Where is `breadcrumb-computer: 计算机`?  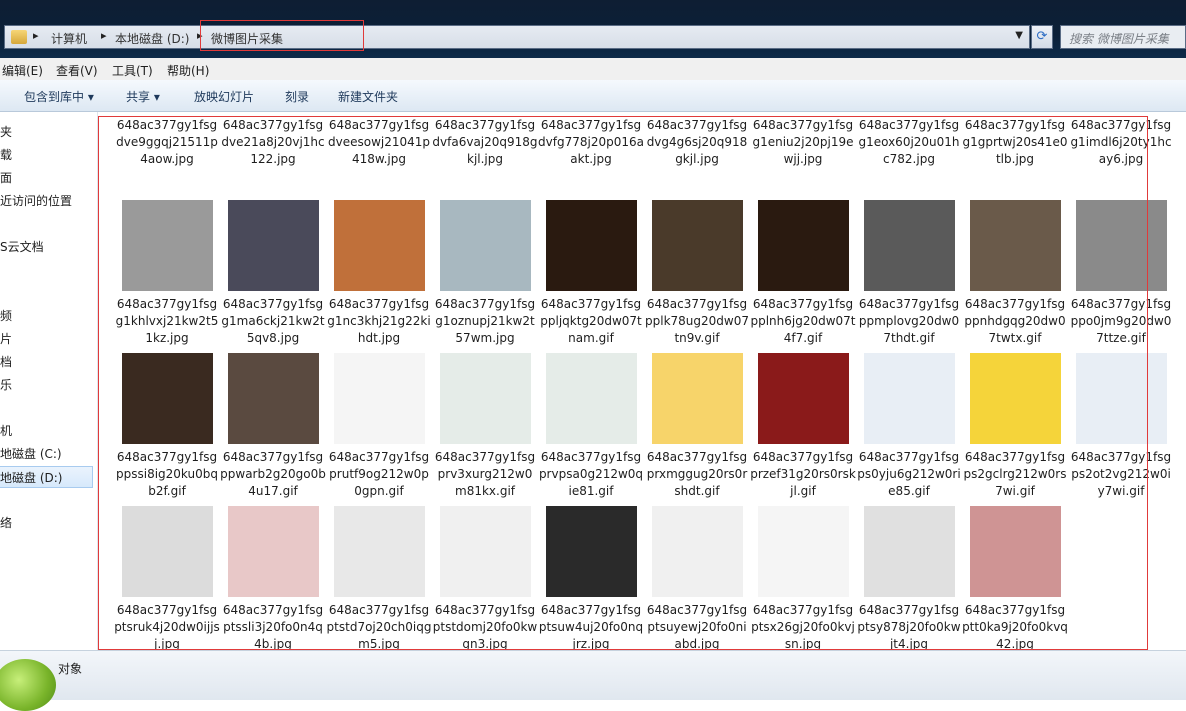 breadcrumb-computer: 计算机 is located at coordinates (69, 38).